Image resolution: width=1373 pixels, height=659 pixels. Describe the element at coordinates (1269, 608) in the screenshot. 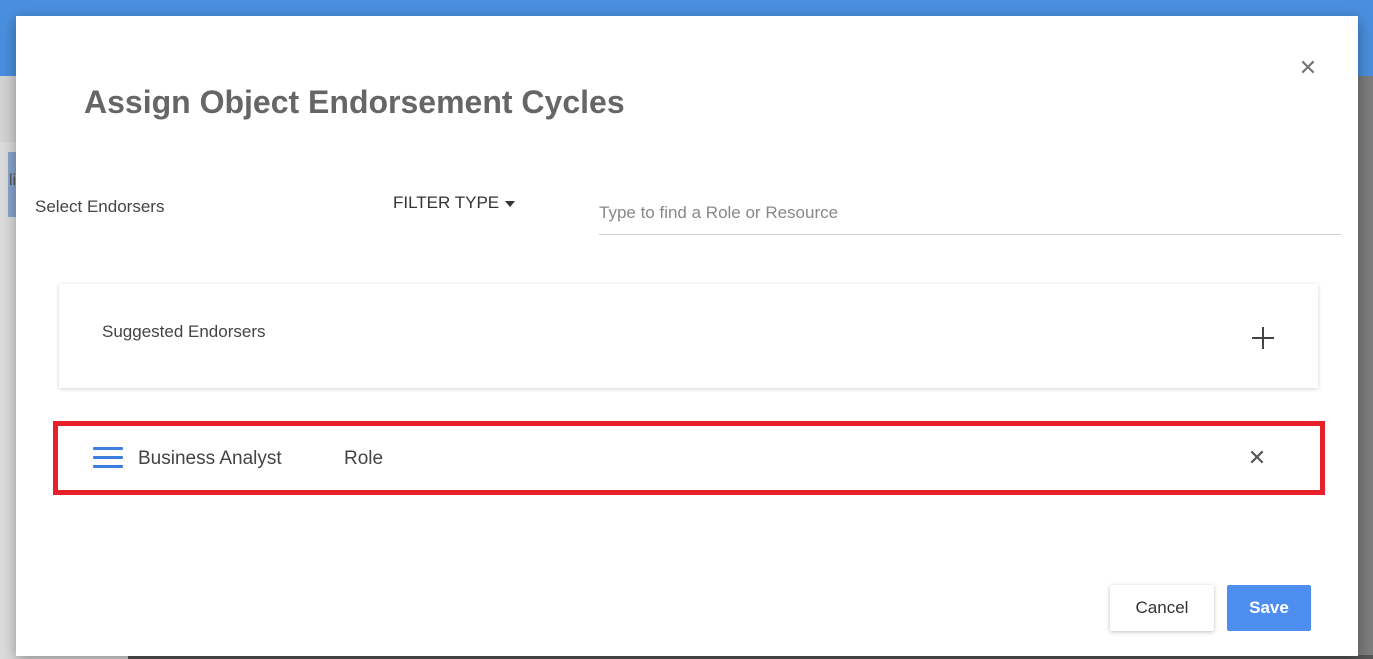

I see `save-button: Save` at that location.